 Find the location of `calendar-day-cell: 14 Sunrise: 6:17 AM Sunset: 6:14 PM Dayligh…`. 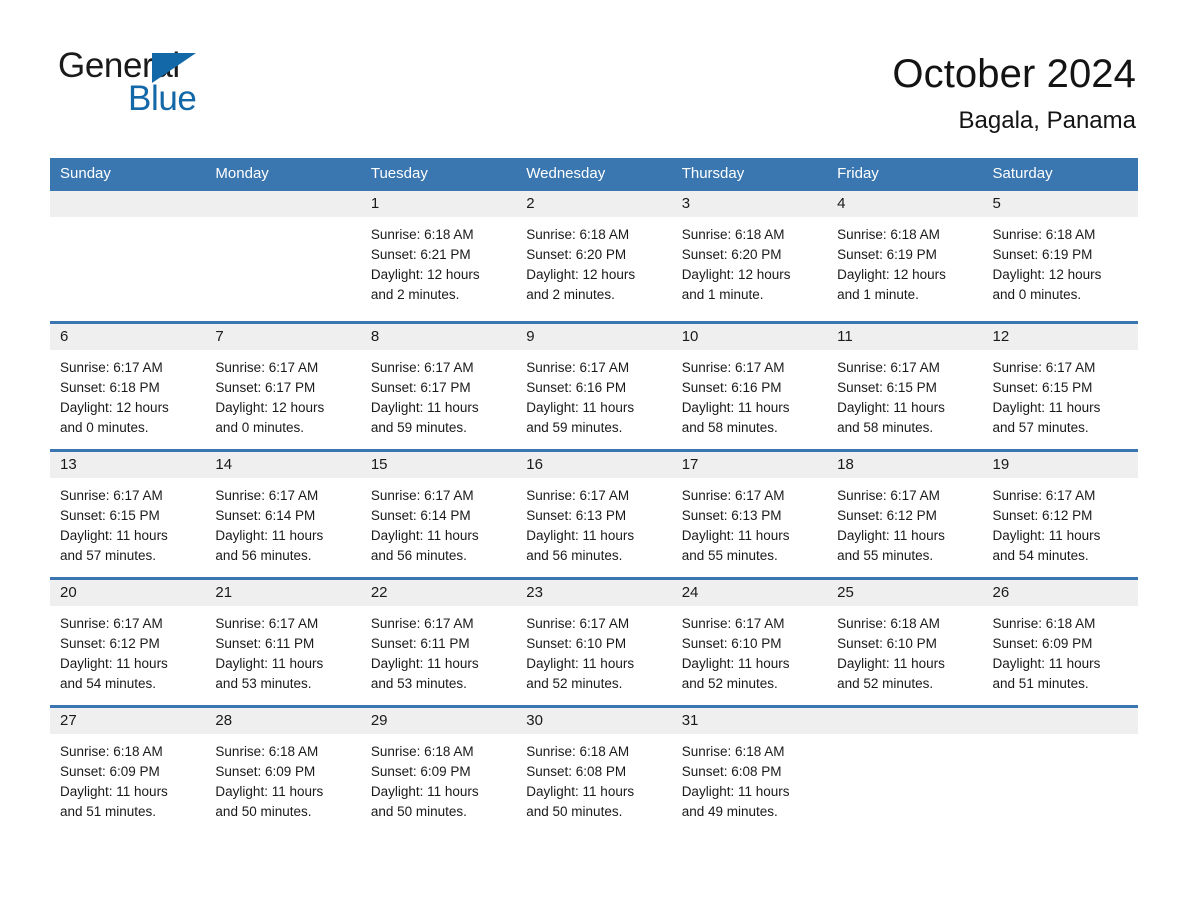

calendar-day-cell: 14 Sunrise: 6:17 AM Sunset: 6:14 PM Dayligh… is located at coordinates (283, 514).